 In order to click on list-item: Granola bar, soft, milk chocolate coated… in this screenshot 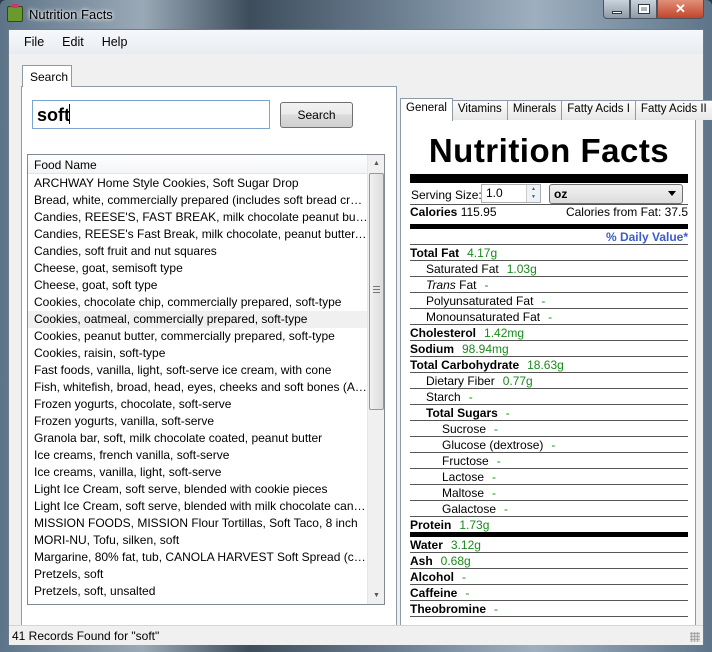, I will do `click(198, 438)`.